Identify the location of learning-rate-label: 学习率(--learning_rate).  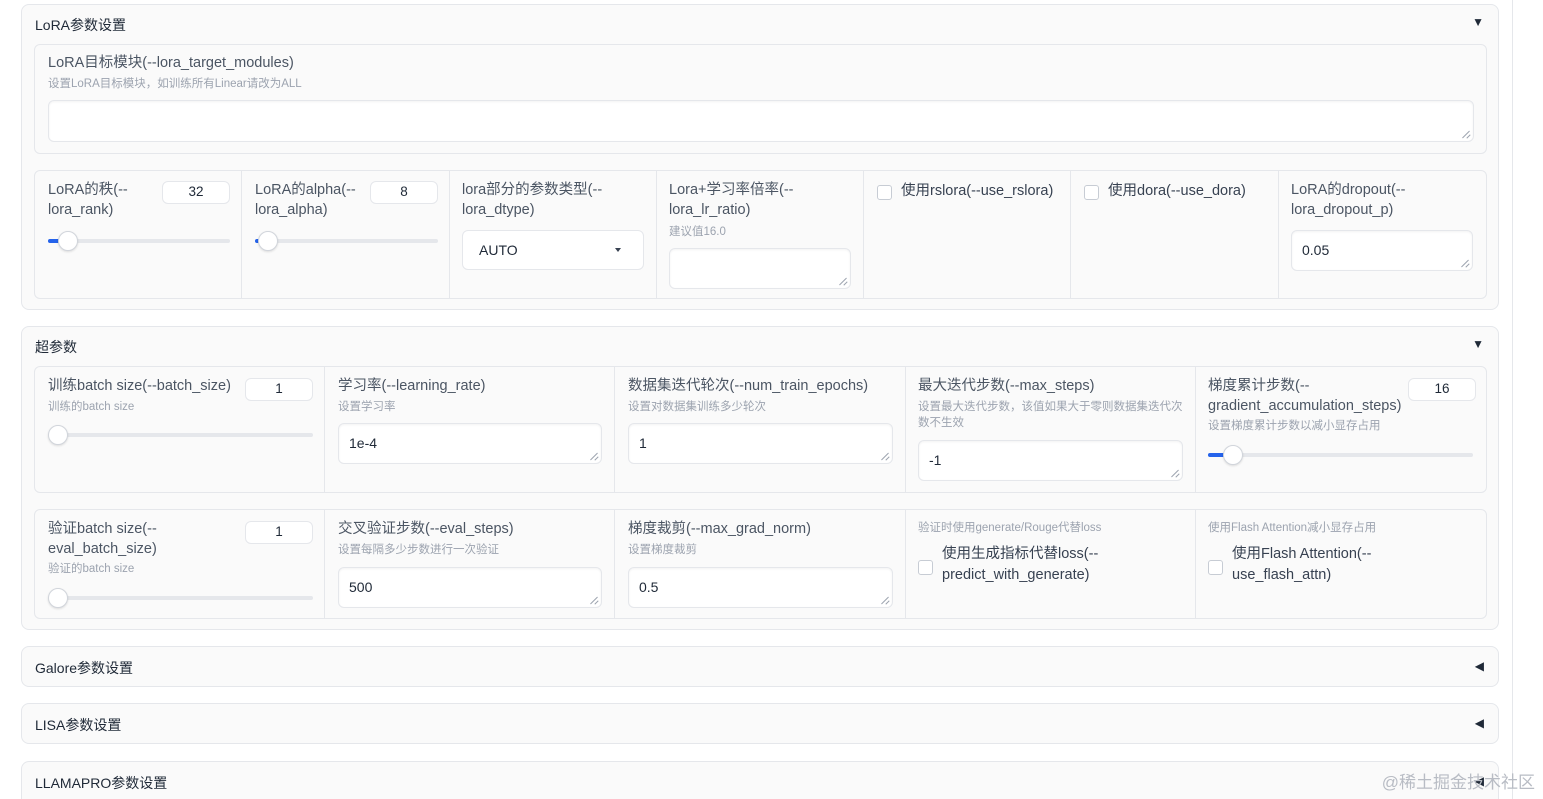
(412, 386).